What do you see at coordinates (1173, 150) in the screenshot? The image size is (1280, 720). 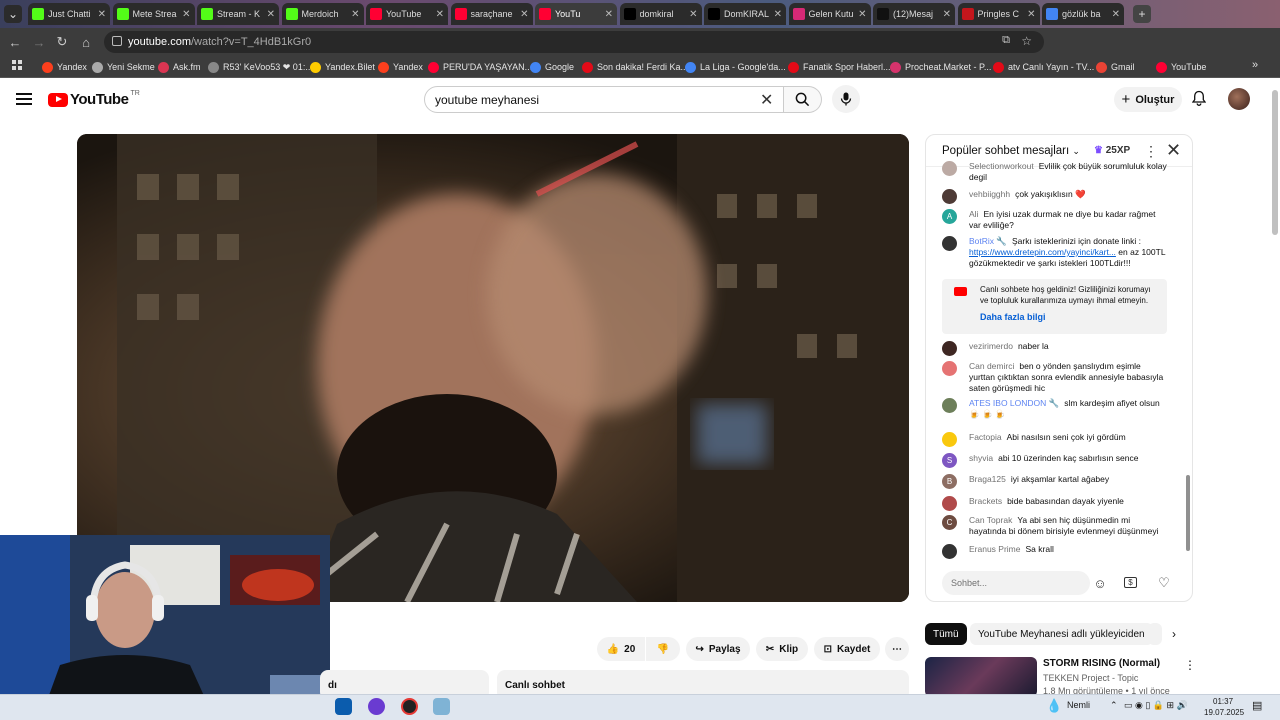 I see `close-chat-icon: ✕` at bounding box center [1173, 150].